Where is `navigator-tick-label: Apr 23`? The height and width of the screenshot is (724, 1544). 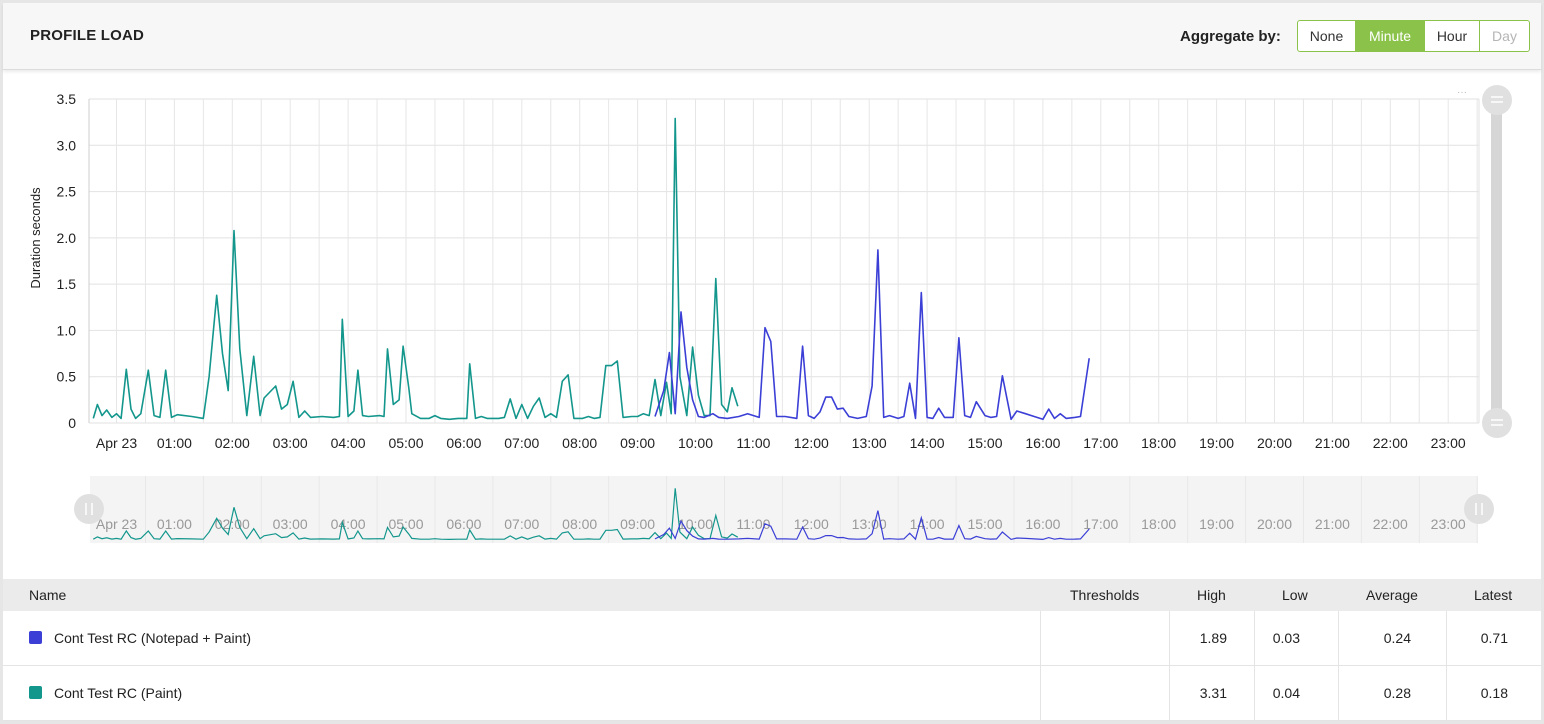 navigator-tick-label: Apr 23 is located at coordinates (116, 524).